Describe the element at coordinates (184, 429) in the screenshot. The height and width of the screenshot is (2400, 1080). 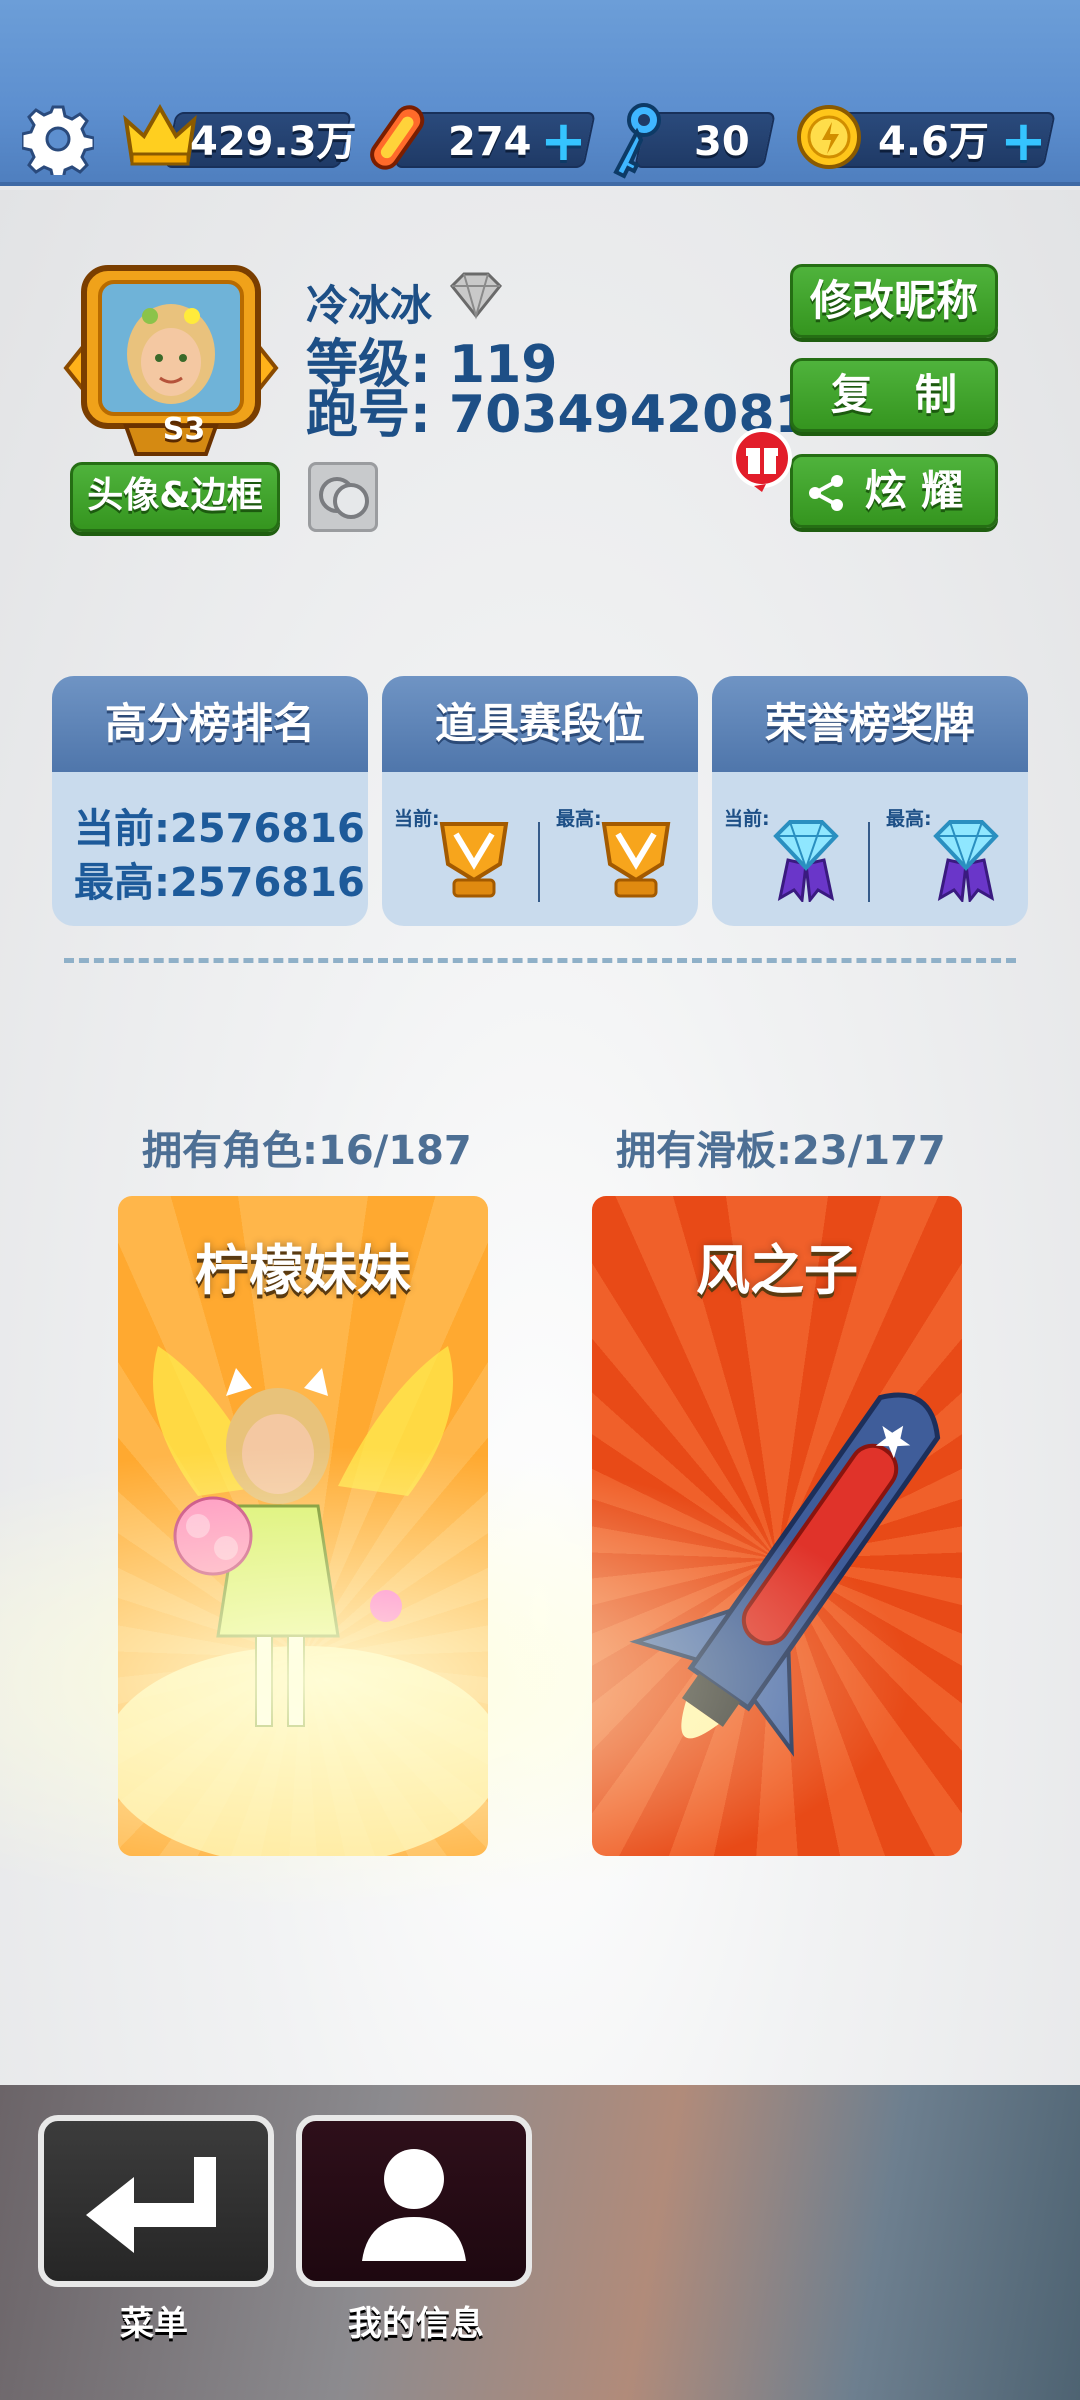
I see `season-badge: S3` at that location.